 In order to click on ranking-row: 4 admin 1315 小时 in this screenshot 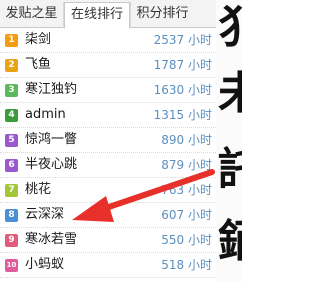, I will do `click(108, 115)`.